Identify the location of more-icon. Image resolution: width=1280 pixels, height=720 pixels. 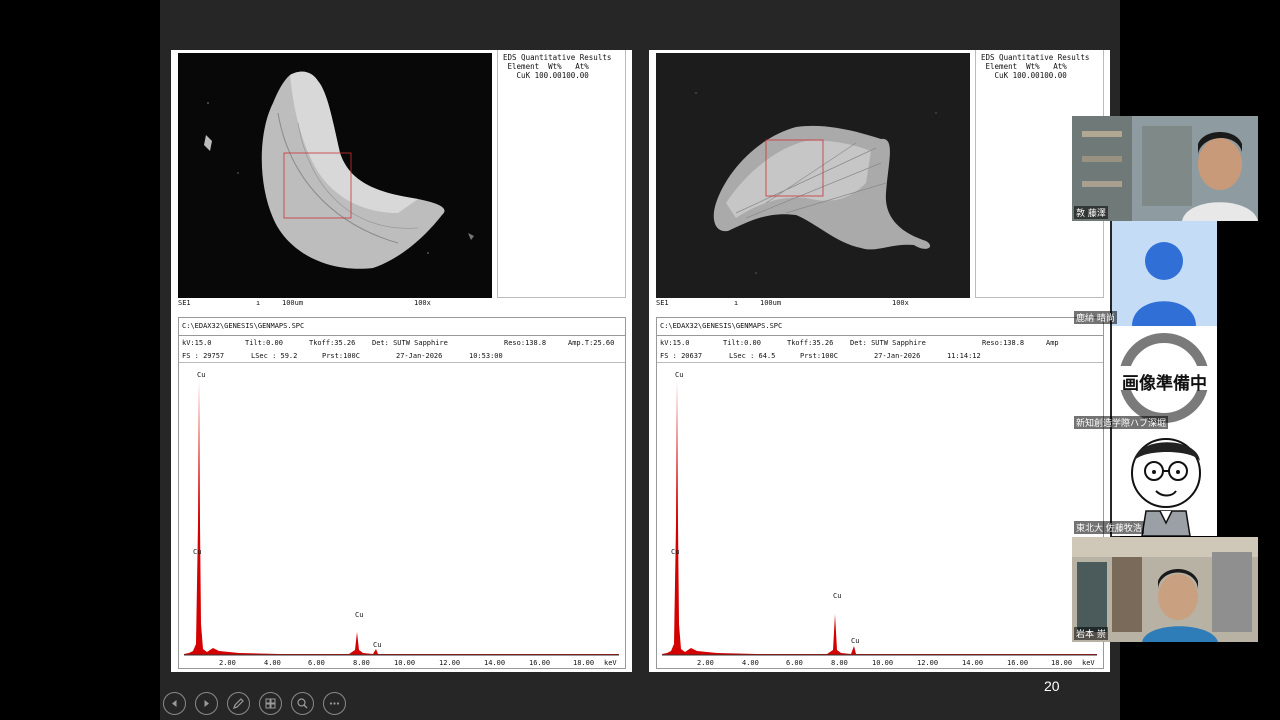
(334, 703).